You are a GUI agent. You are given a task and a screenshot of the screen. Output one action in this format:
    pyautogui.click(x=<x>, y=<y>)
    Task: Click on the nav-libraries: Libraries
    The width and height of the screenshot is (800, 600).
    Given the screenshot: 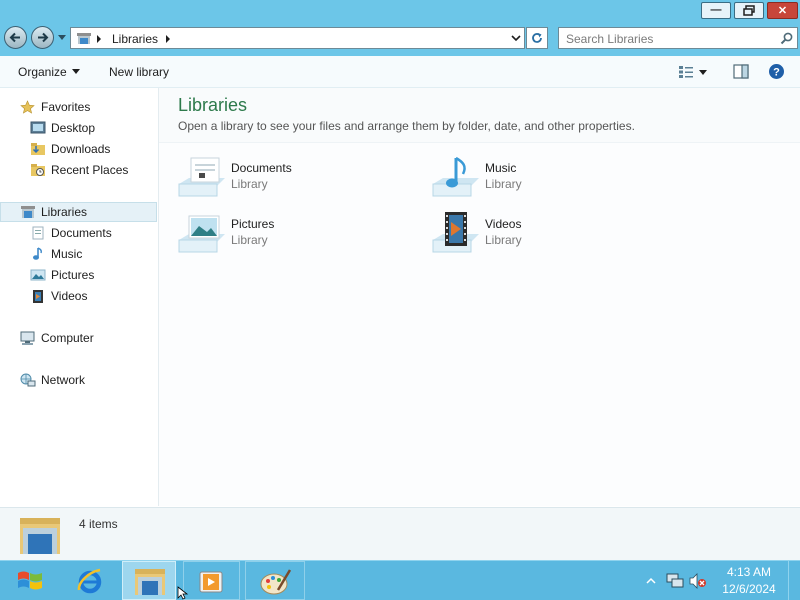 What is the action you would take?
    pyautogui.click(x=78, y=212)
    